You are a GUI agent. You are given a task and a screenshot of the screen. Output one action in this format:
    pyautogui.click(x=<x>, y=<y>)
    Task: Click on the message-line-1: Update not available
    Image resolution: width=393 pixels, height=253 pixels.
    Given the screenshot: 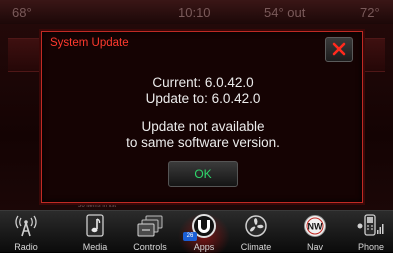 What is the action you would take?
    pyautogui.click(x=203, y=126)
    